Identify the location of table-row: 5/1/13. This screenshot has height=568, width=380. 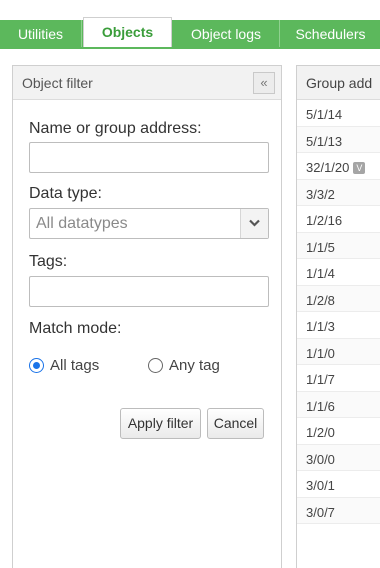
(338, 139).